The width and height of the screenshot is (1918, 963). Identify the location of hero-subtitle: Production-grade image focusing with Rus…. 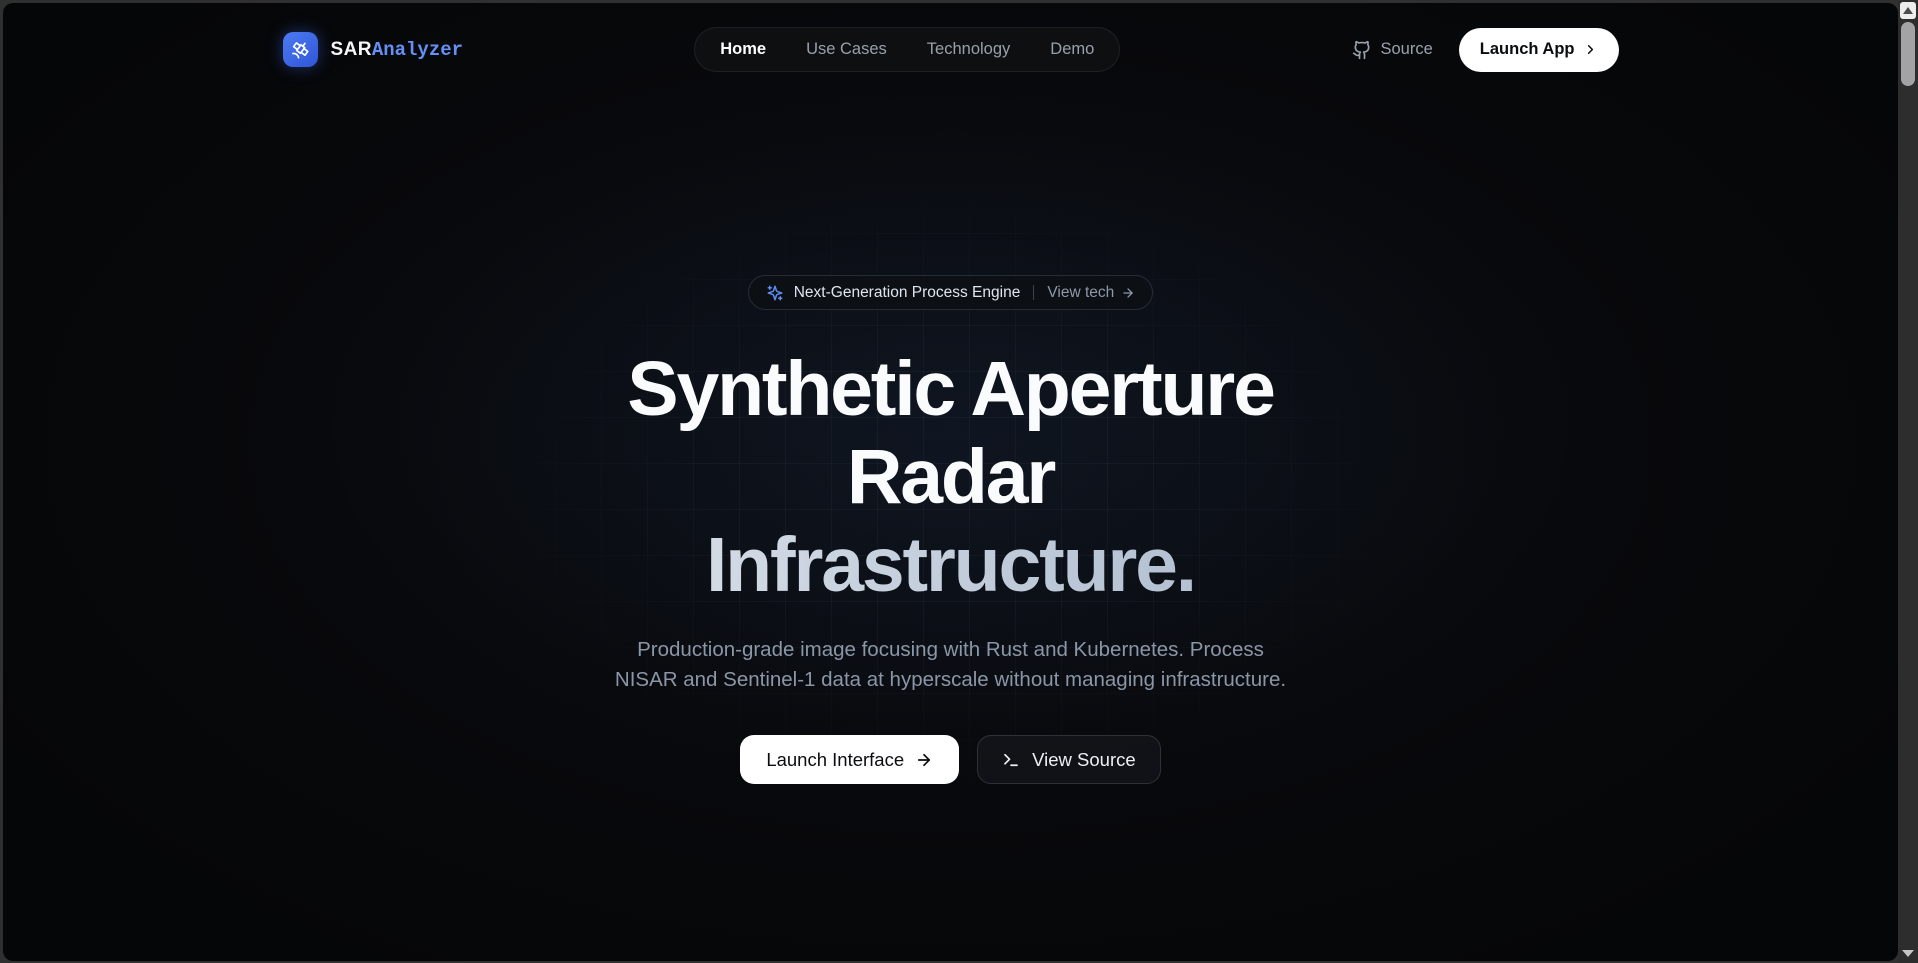
(950, 665).